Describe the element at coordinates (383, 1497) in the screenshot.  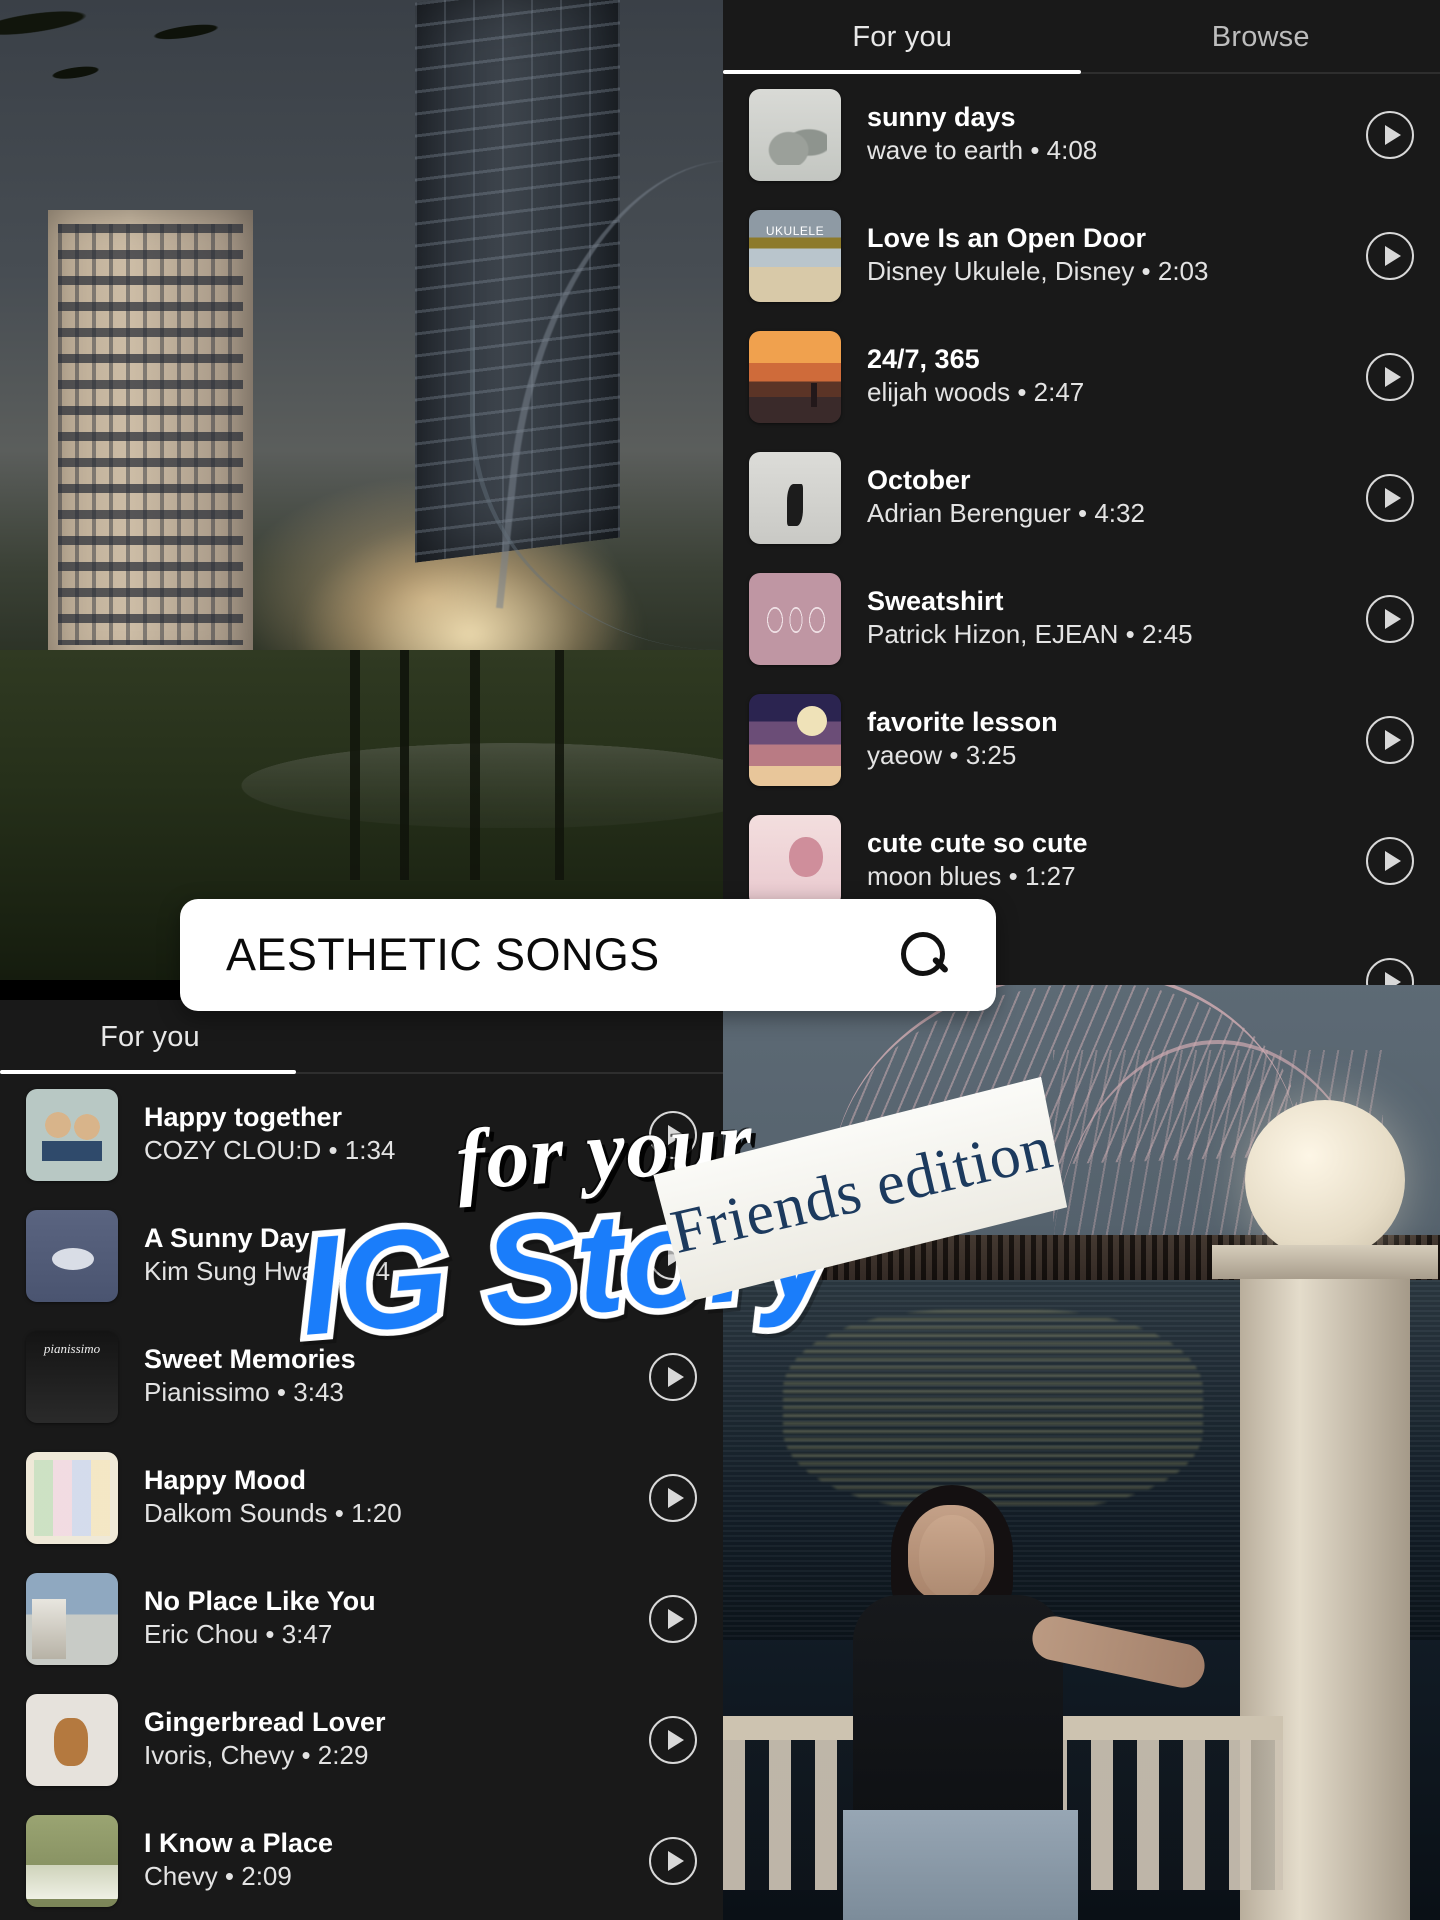
I see `song-meta: Happy Mood Dalkom Sounds • 1:20` at that location.